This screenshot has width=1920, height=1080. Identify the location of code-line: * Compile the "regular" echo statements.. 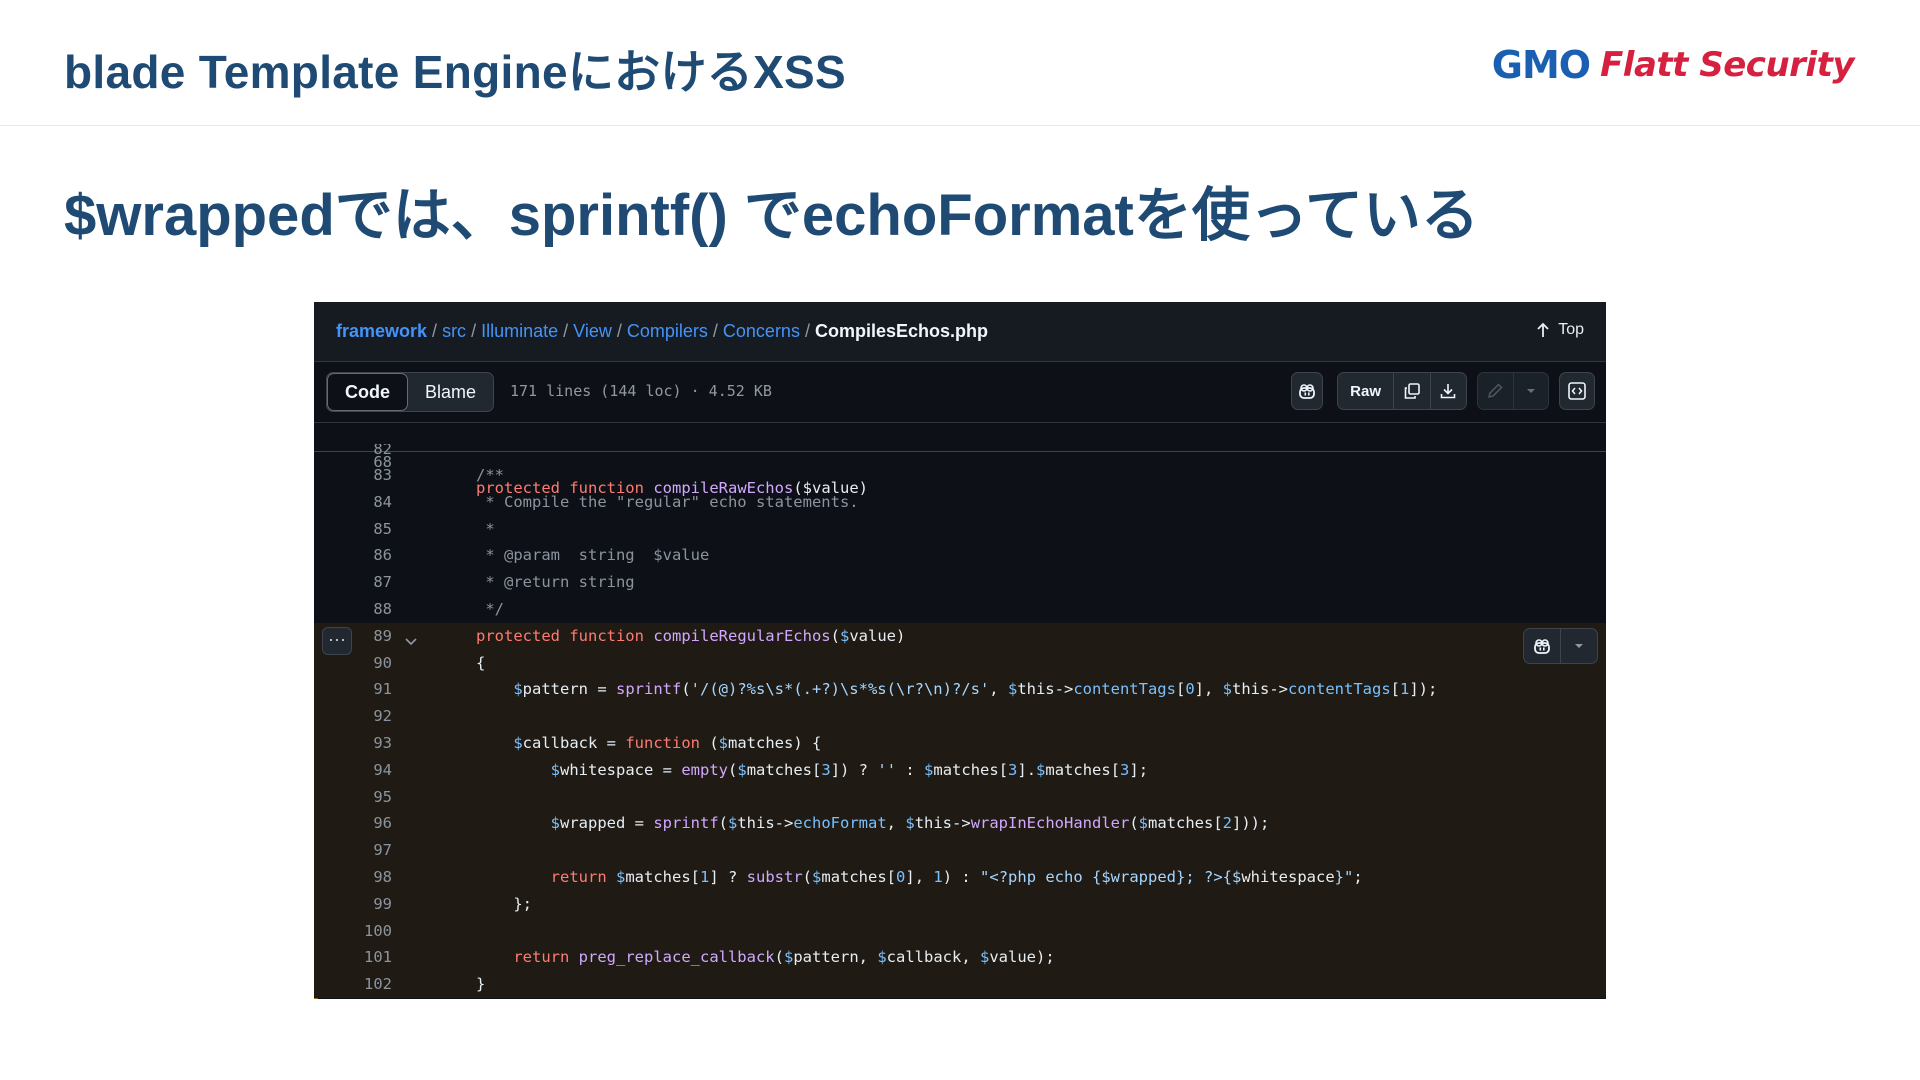
(667, 501).